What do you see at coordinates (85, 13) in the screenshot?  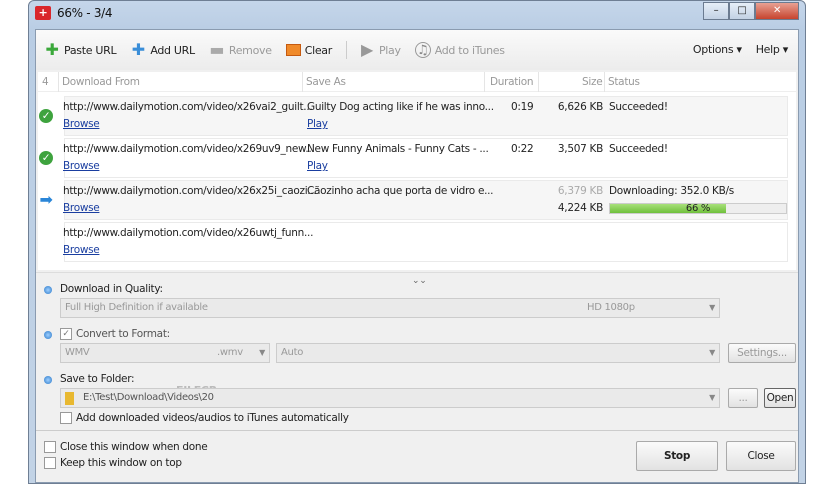 I see `window-title: 66% - 3/4` at bounding box center [85, 13].